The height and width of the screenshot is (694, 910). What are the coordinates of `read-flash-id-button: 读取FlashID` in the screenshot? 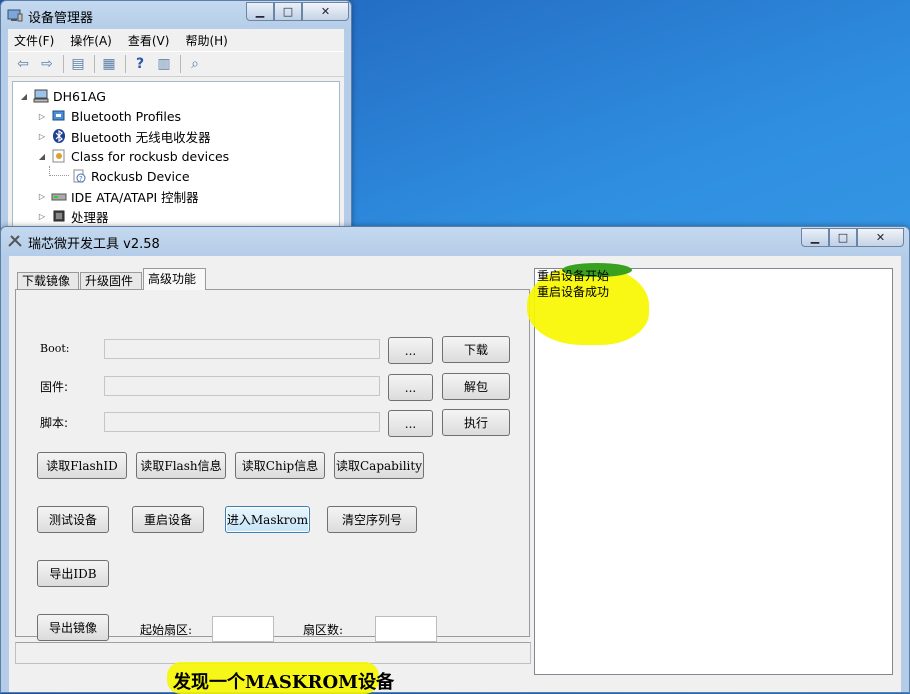 It's located at (82, 465).